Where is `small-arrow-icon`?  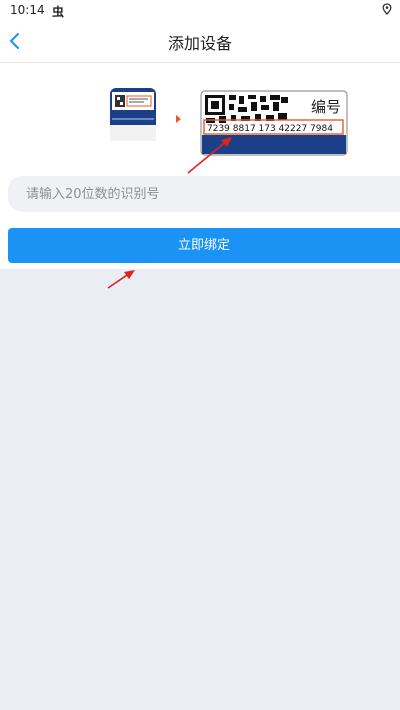 small-arrow-icon is located at coordinates (178, 119).